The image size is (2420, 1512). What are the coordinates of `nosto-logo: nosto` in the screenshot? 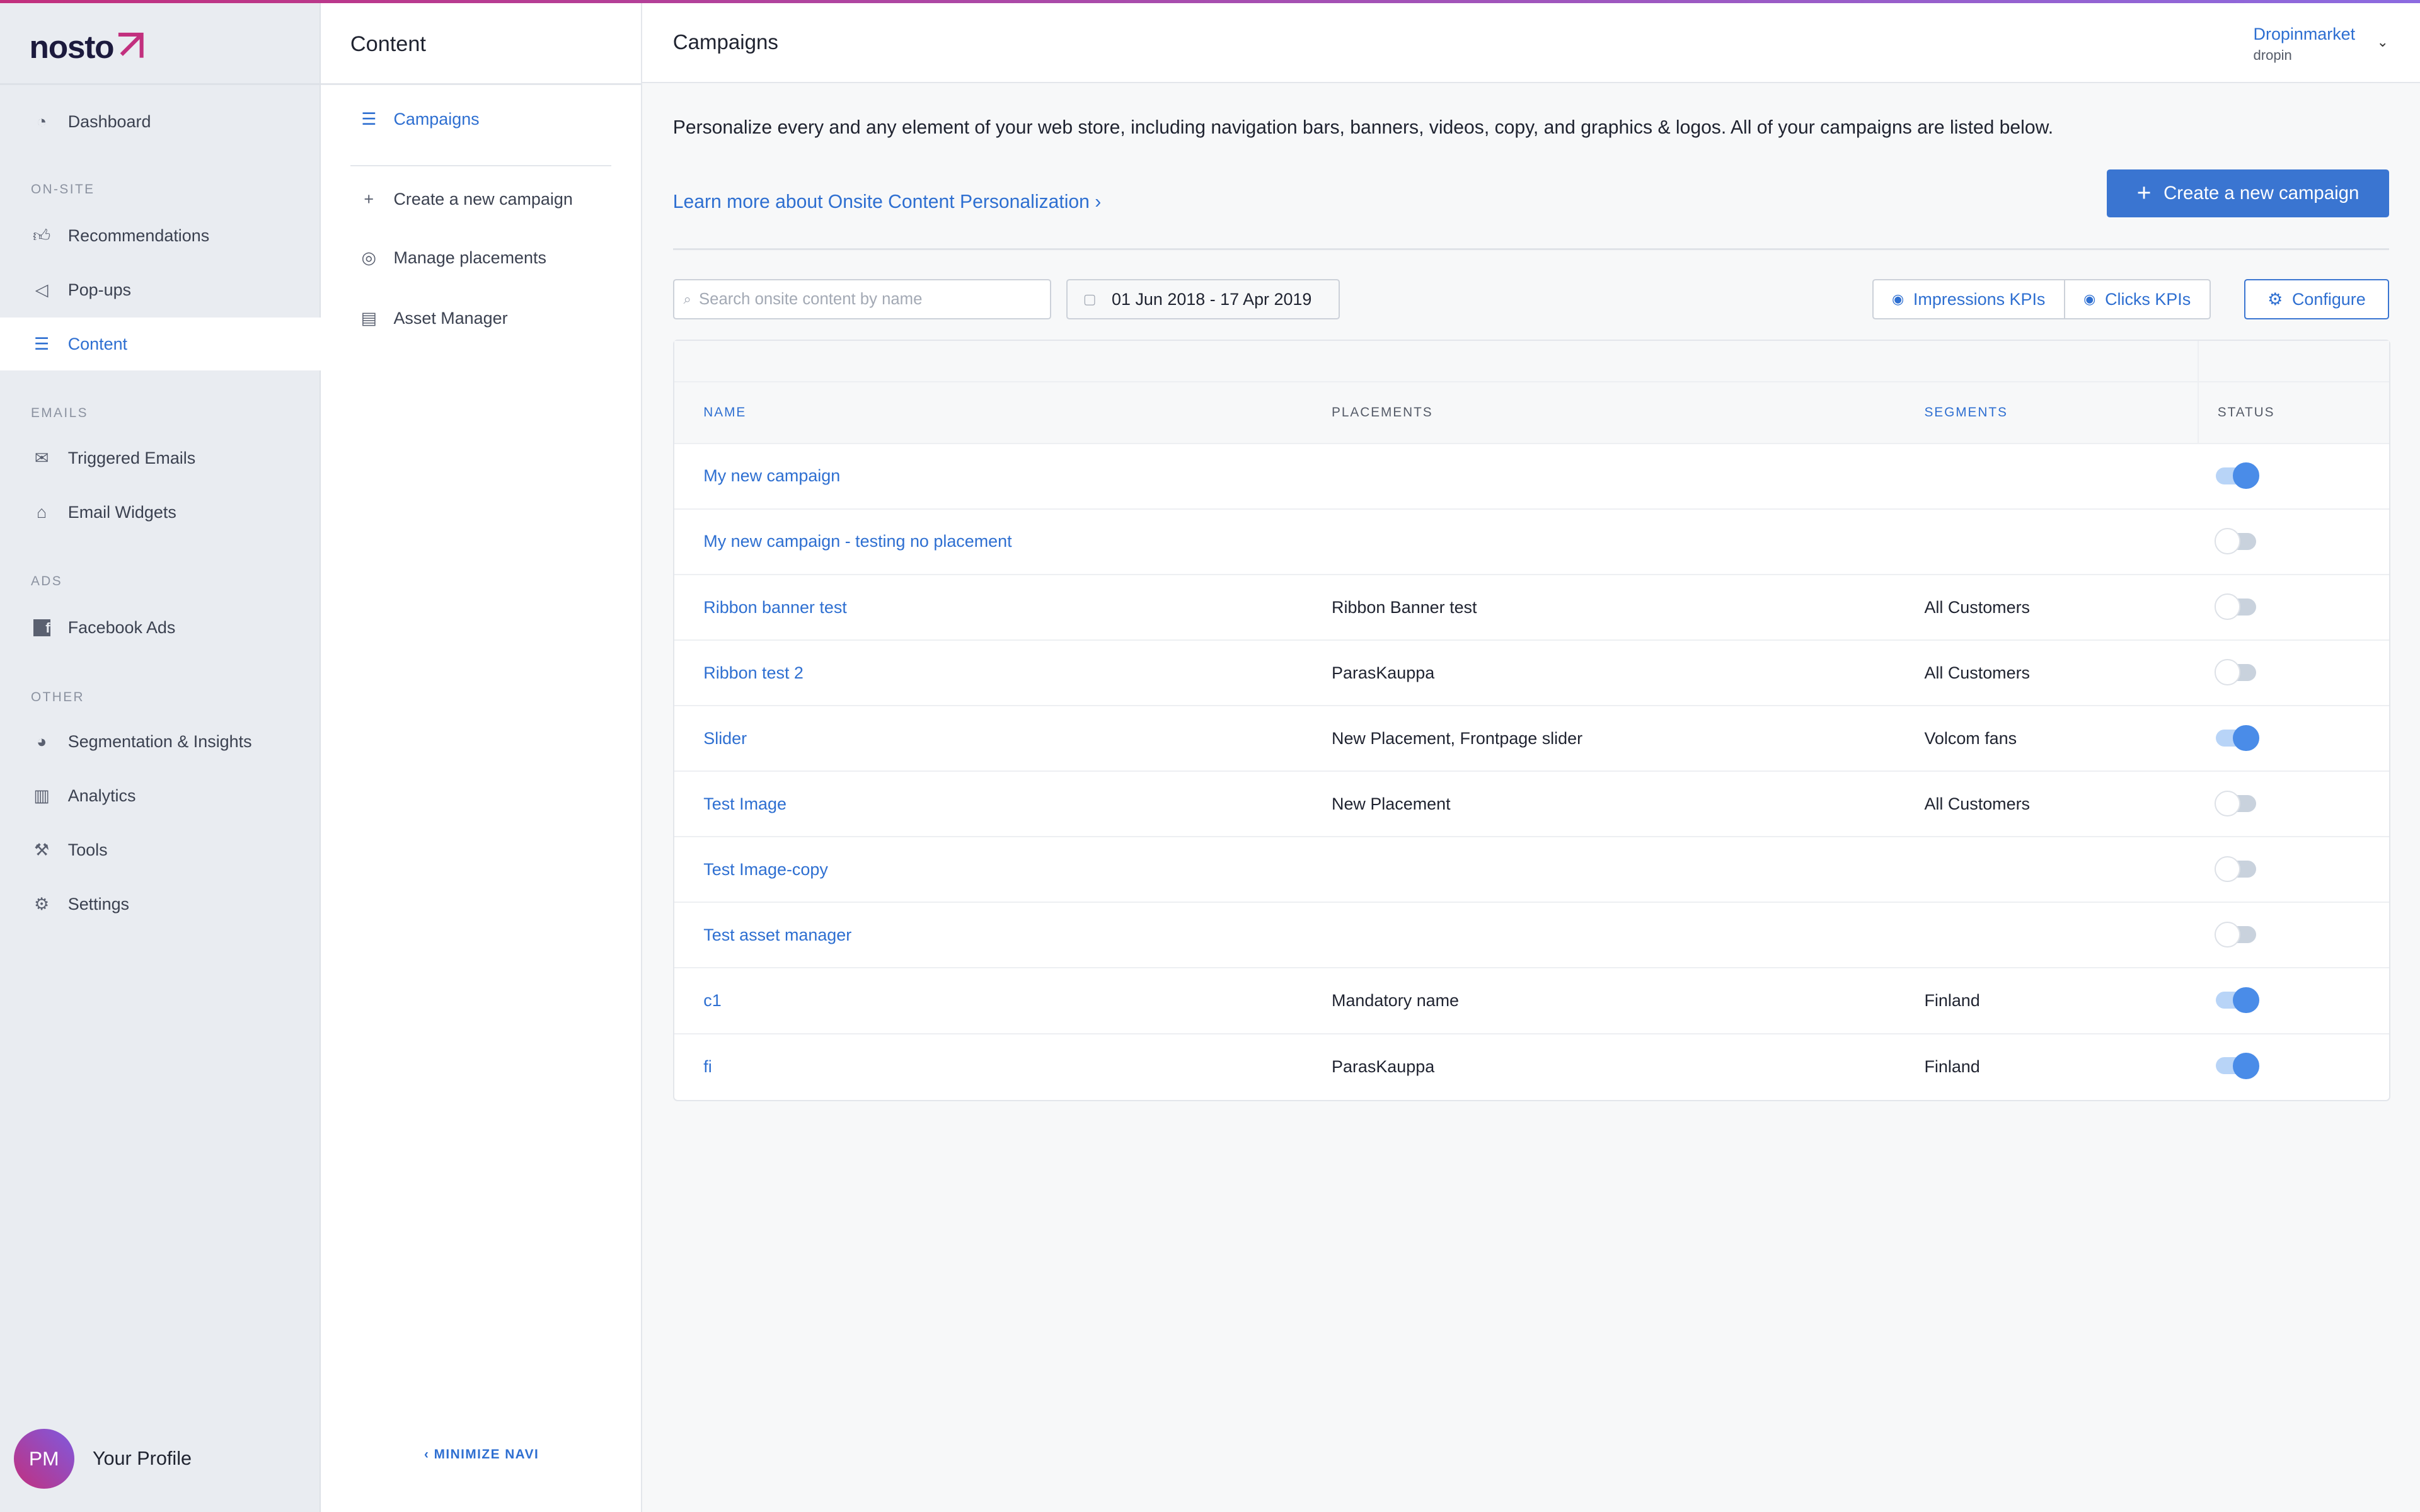 It's located at (88, 47).